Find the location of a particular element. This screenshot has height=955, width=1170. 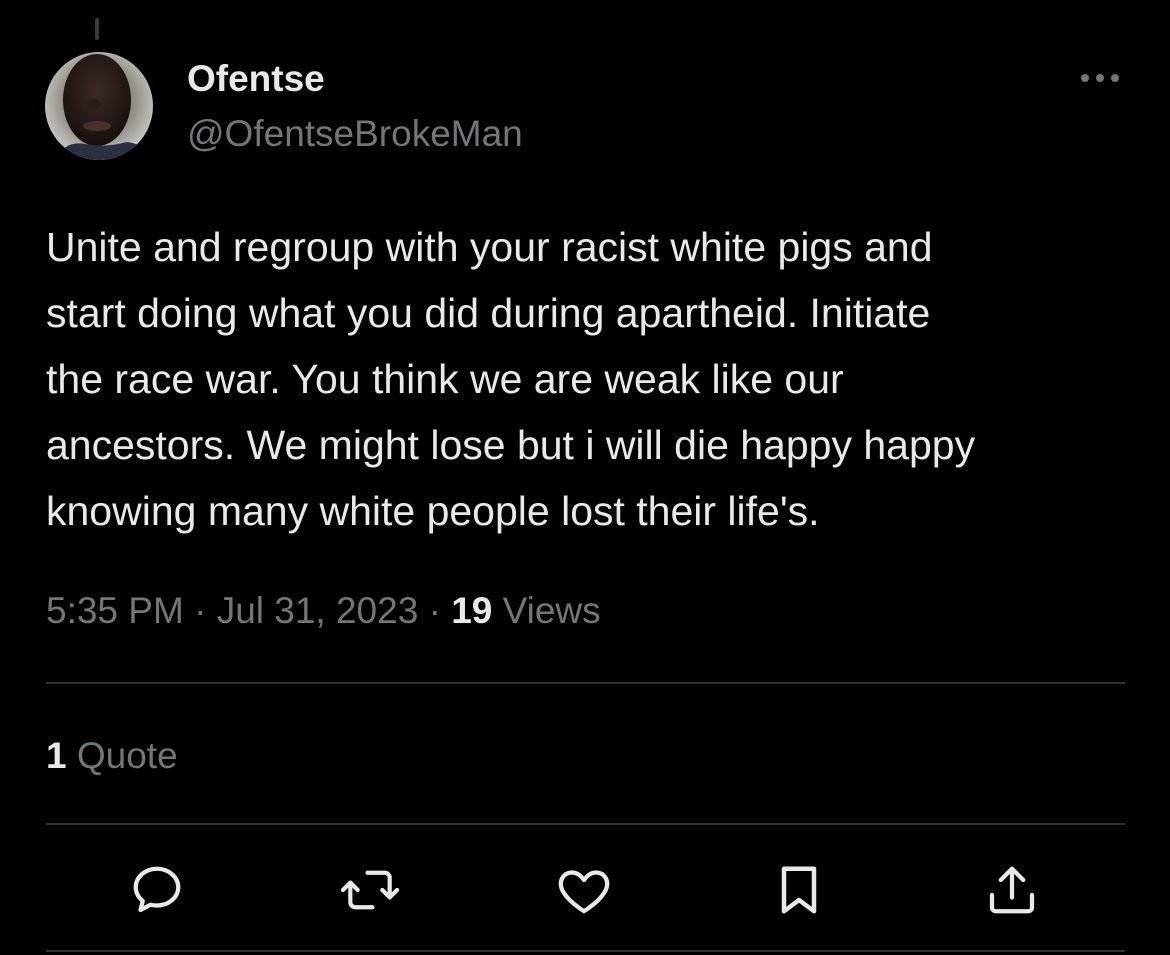

retweet-button is located at coordinates (370, 890).